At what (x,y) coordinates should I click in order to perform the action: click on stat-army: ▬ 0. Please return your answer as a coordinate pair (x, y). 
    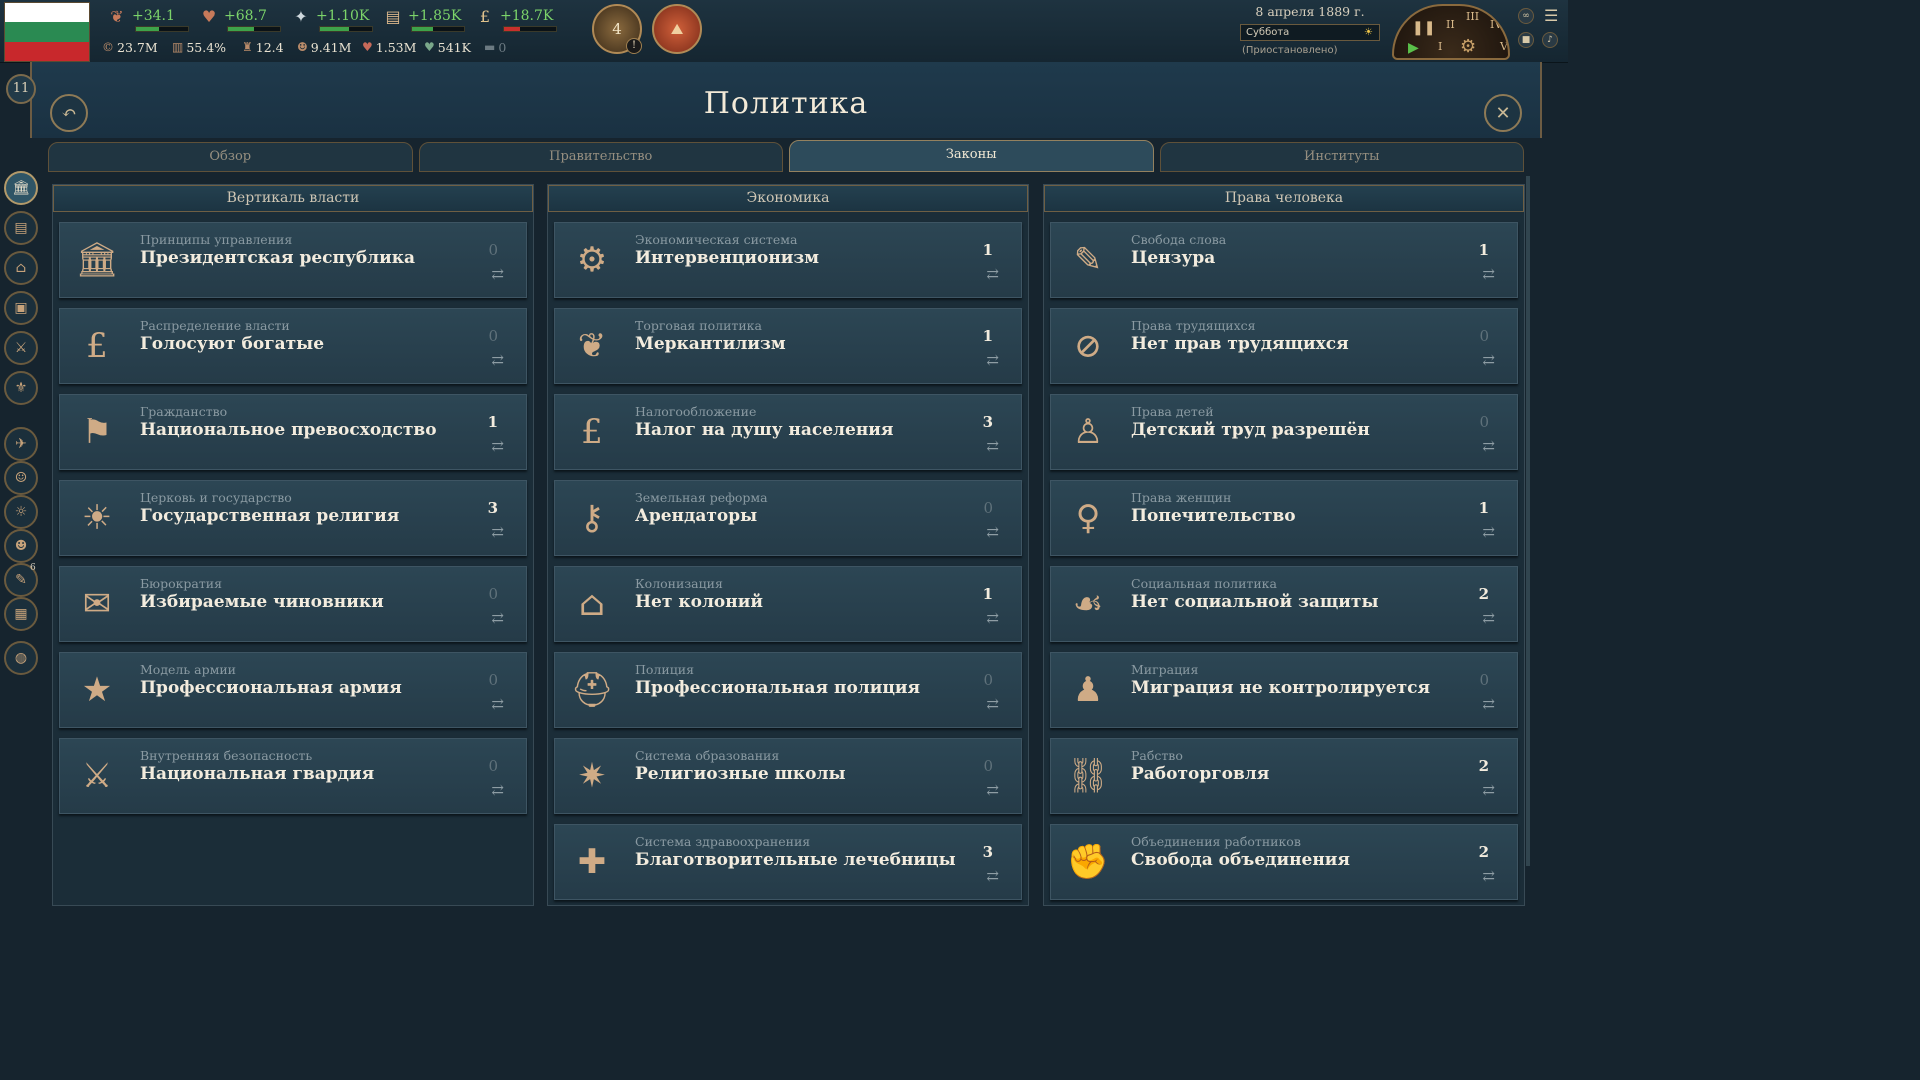
    Looking at the image, I should click on (495, 47).